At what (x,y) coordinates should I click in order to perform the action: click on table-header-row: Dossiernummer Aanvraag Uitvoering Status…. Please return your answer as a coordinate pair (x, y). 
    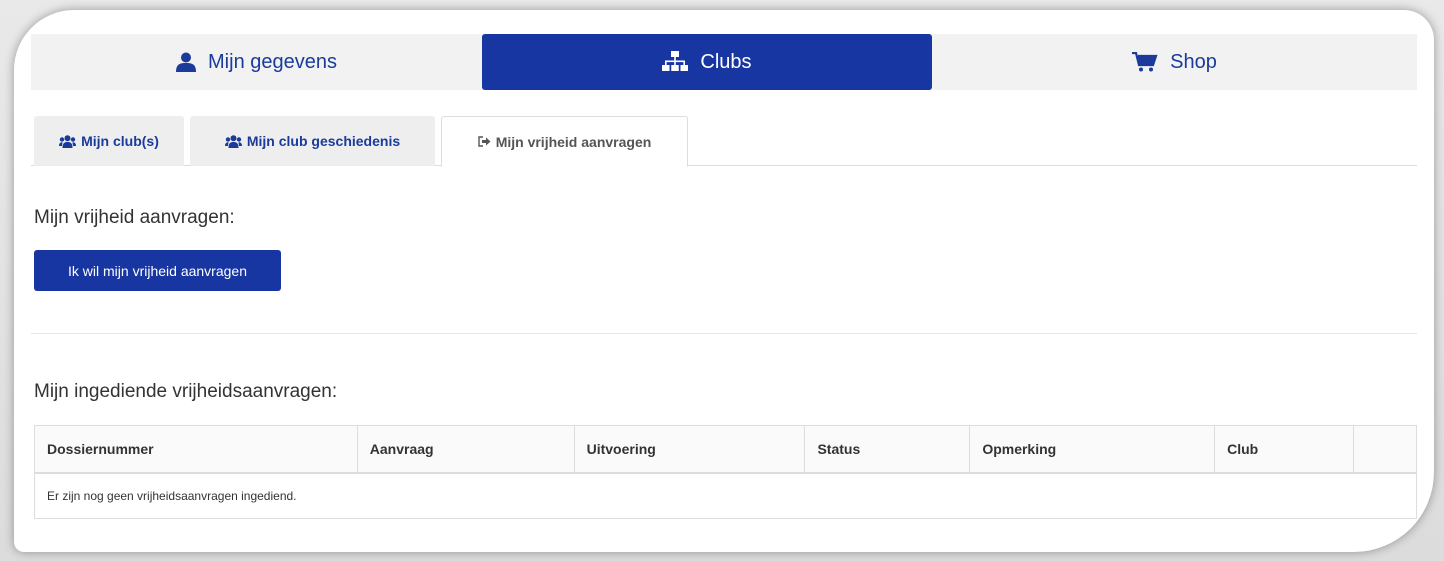
    Looking at the image, I should click on (725, 449).